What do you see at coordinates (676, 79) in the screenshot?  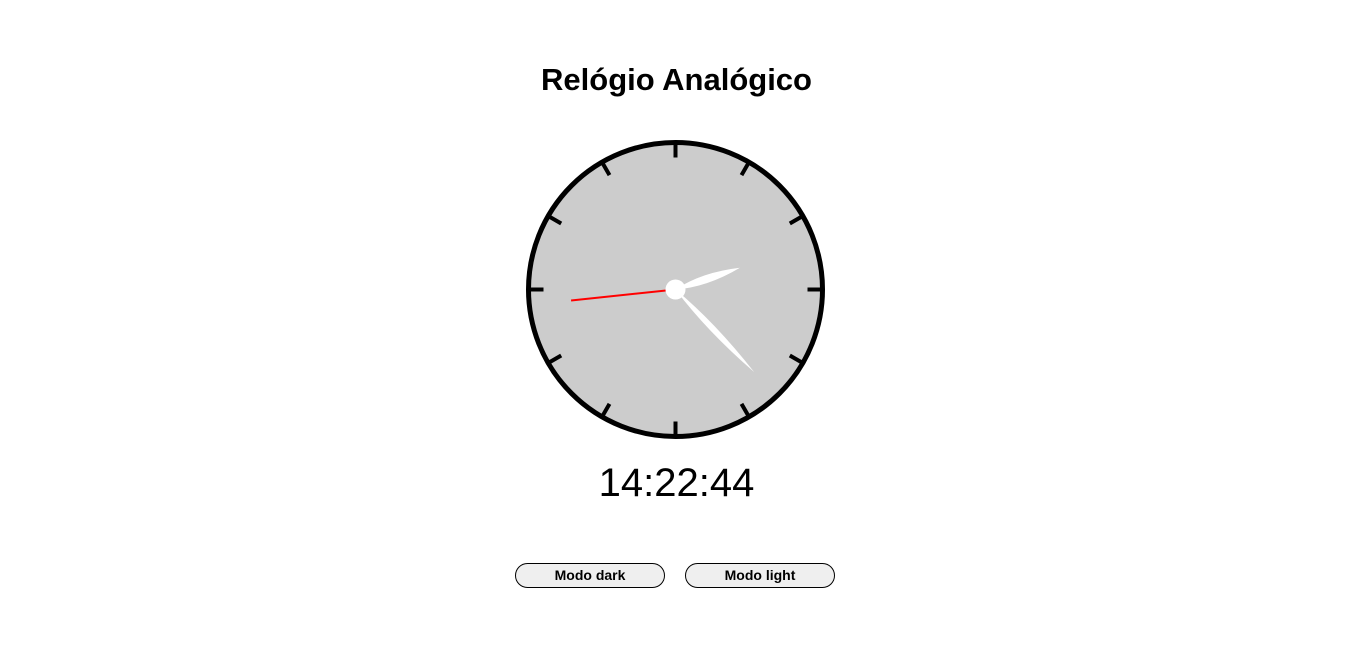 I see `page-title: Relógio Analógico` at bounding box center [676, 79].